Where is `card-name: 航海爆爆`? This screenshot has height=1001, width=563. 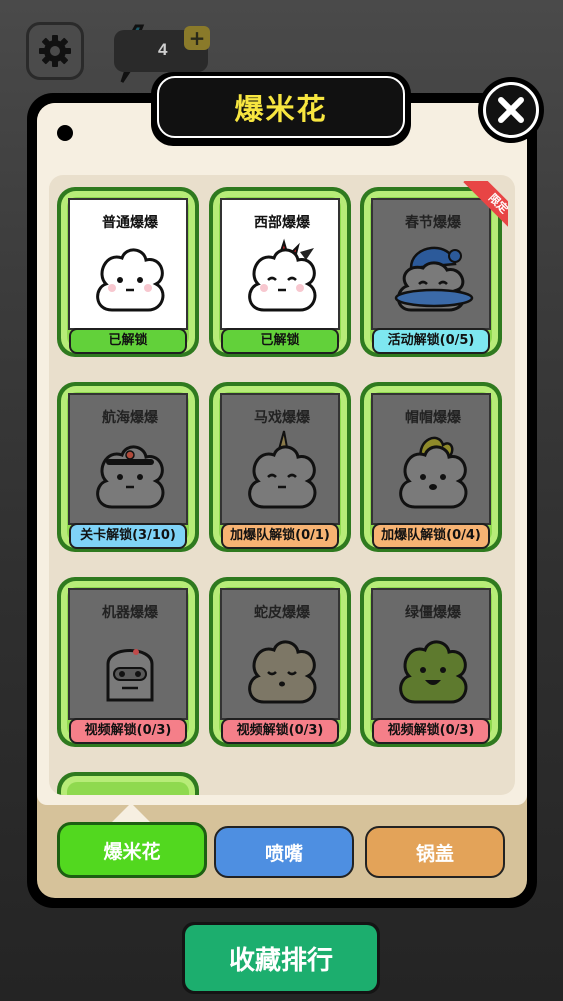 card-name: 航海爆爆 is located at coordinates (130, 418).